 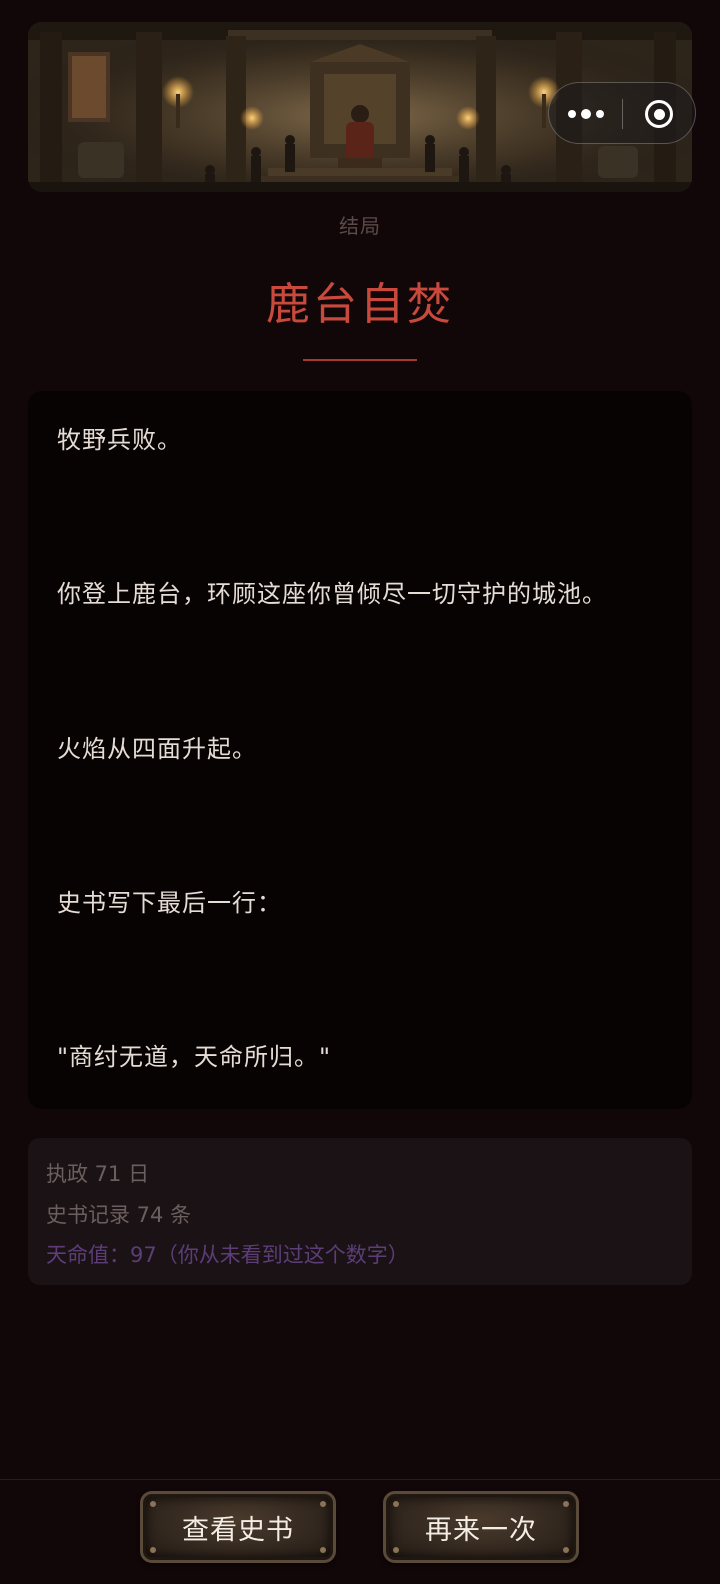 What do you see at coordinates (119, 440) in the screenshot?
I see `story-line: 牧野兵败。` at bounding box center [119, 440].